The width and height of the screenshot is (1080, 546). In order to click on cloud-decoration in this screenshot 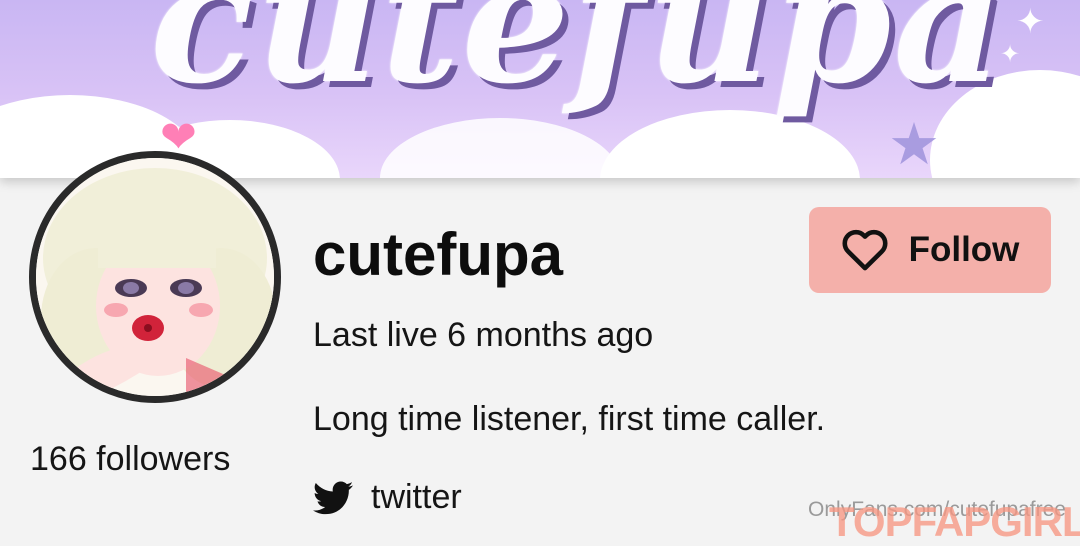, I will do `click(500, 148)`.